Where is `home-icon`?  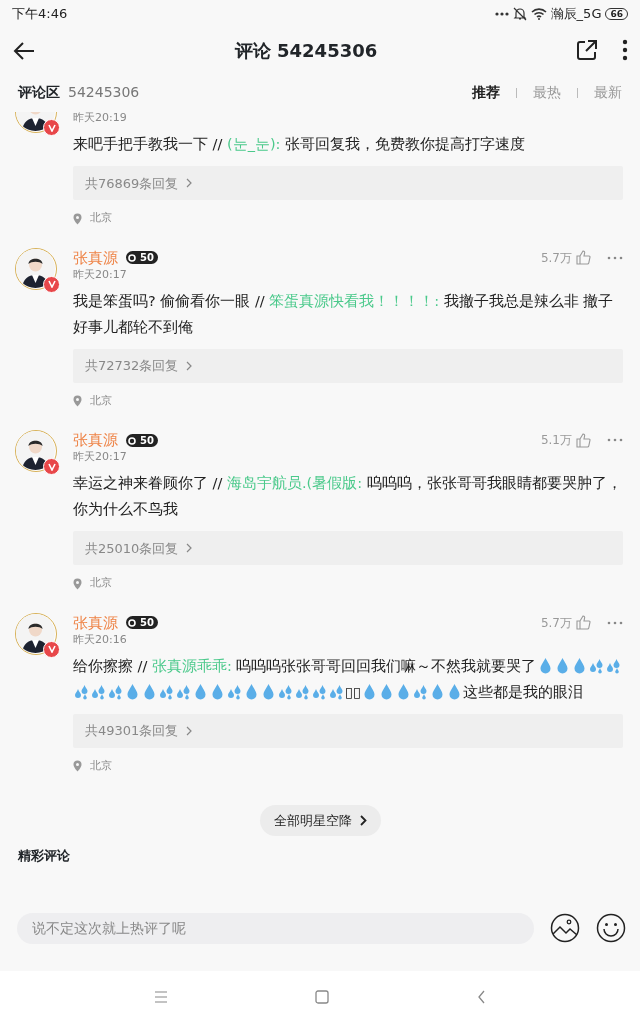 home-icon is located at coordinates (322, 997).